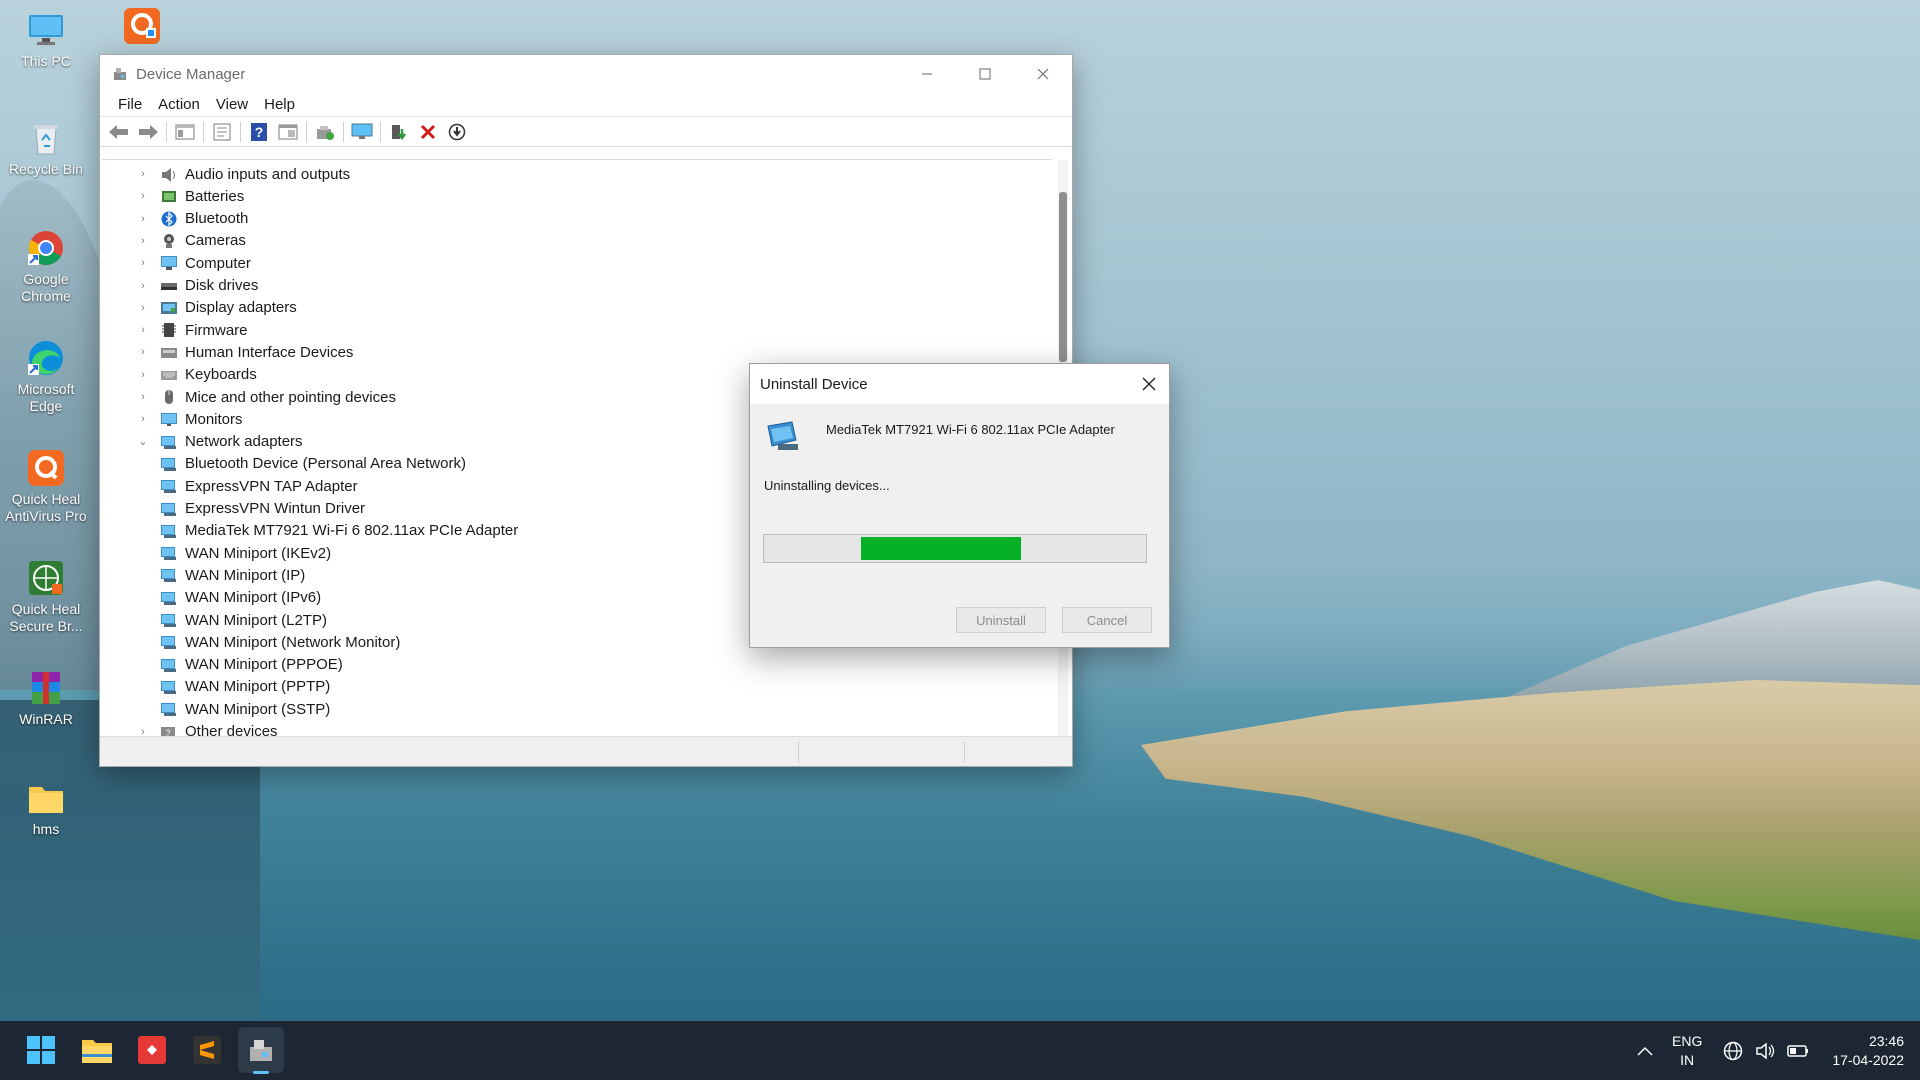 The width and height of the screenshot is (1920, 1080). I want to click on minimize-button, so click(927, 74).